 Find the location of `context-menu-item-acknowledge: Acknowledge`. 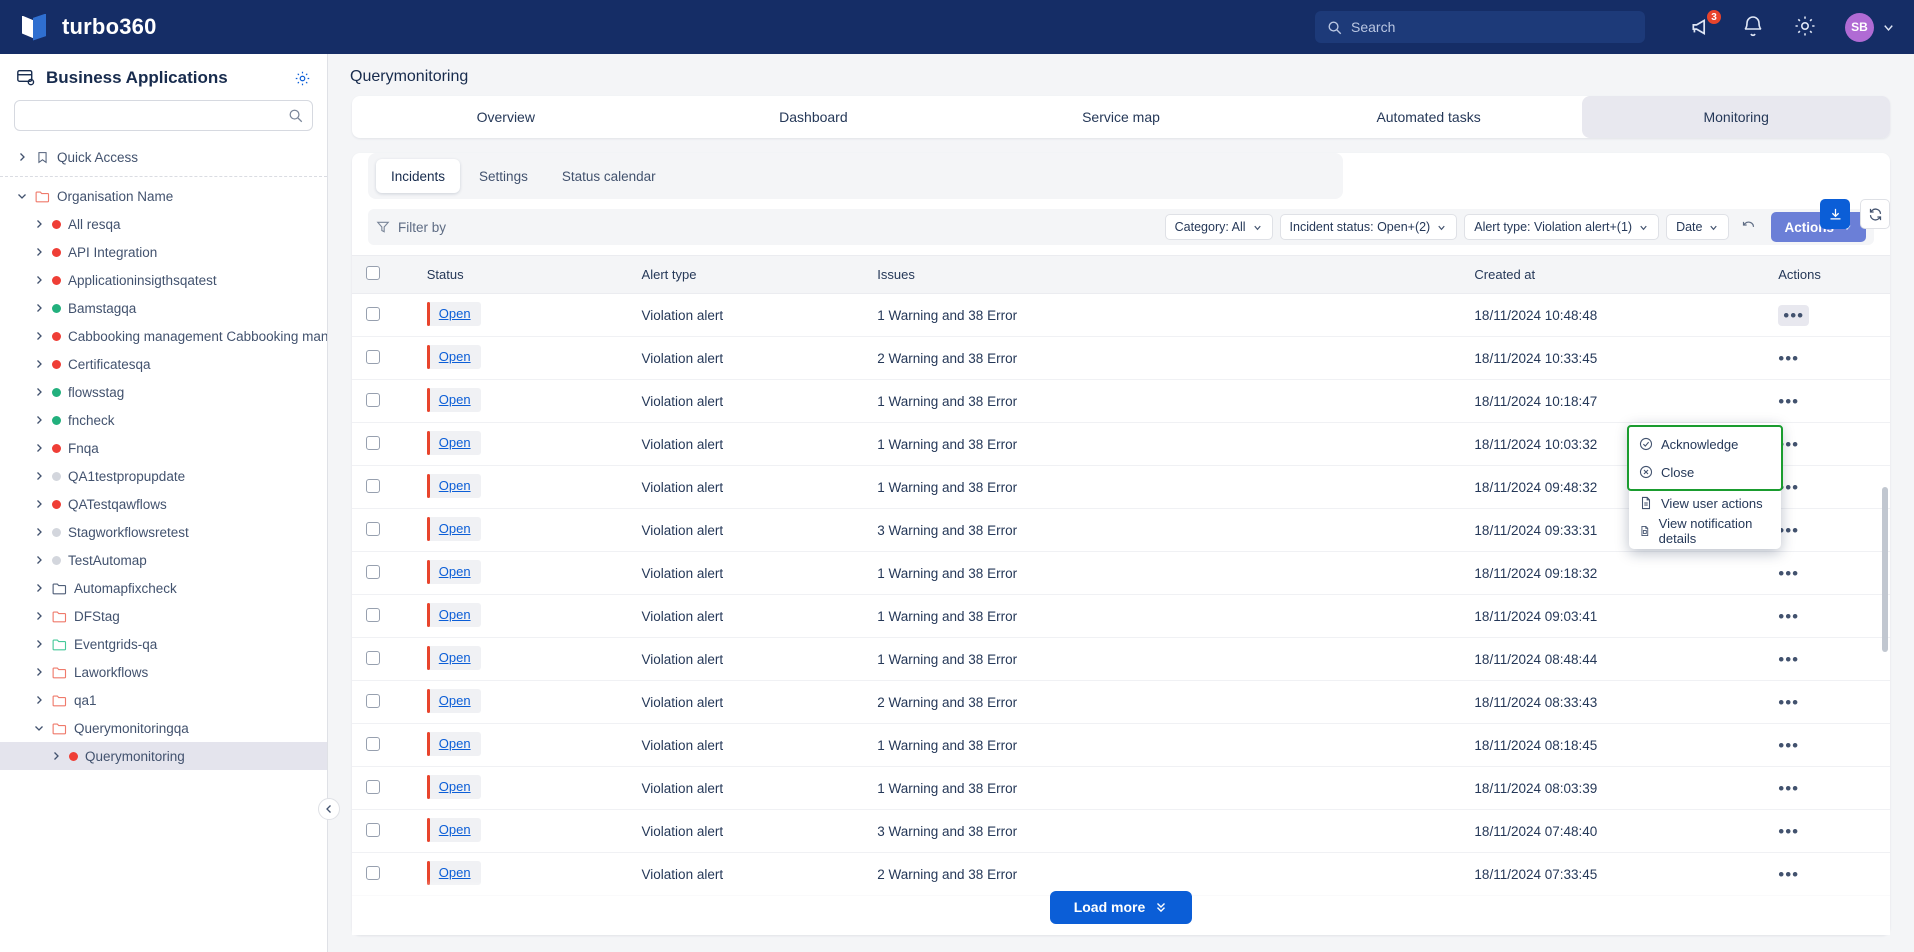

context-menu-item-acknowledge: Acknowledge is located at coordinates (1705, 444).